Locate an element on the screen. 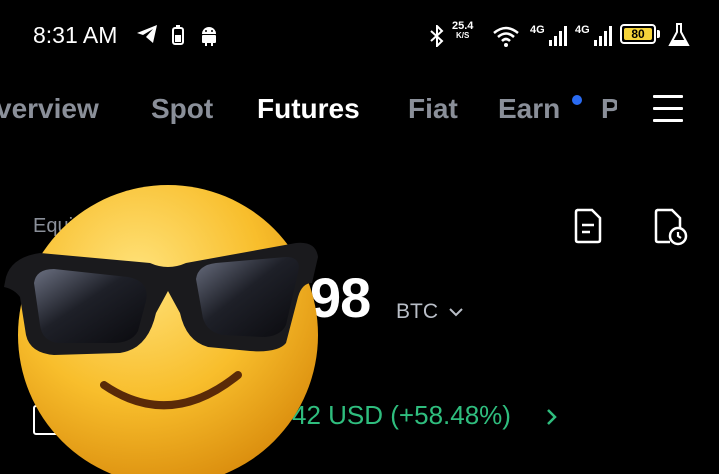 The width and height of the screenshot is (719, 474). tab-futures: Futures is located at coordinates (308, 109).